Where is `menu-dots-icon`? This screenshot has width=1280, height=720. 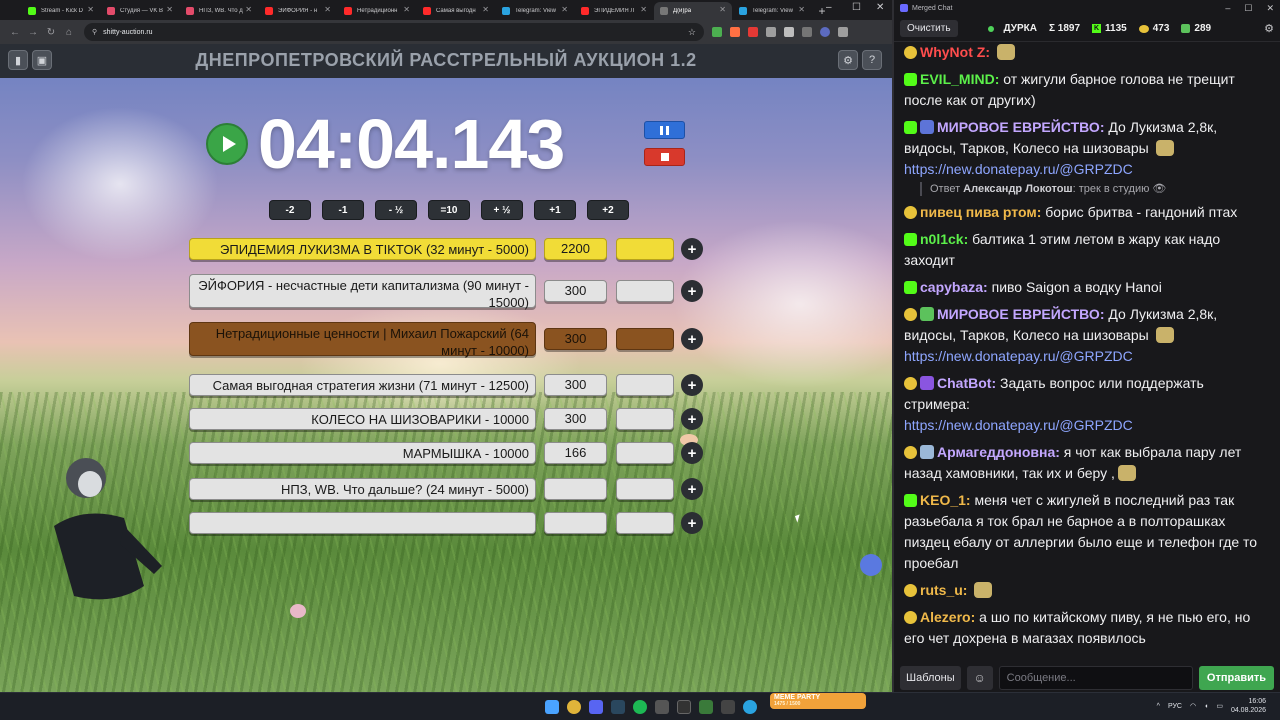
menu-dots-icon is located at coordinates (843, 32).